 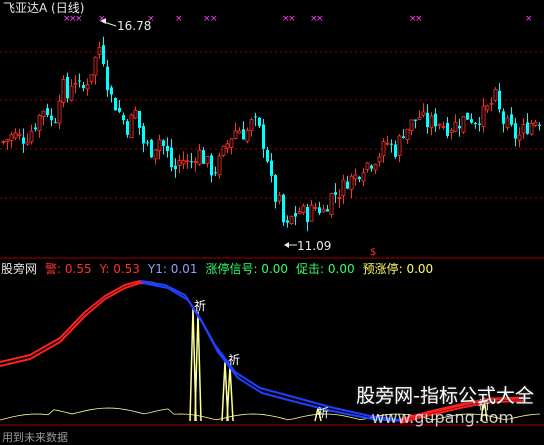 I want to click on watermark-text: 股旁网-指标公式大全, so click(x=445, y=396).